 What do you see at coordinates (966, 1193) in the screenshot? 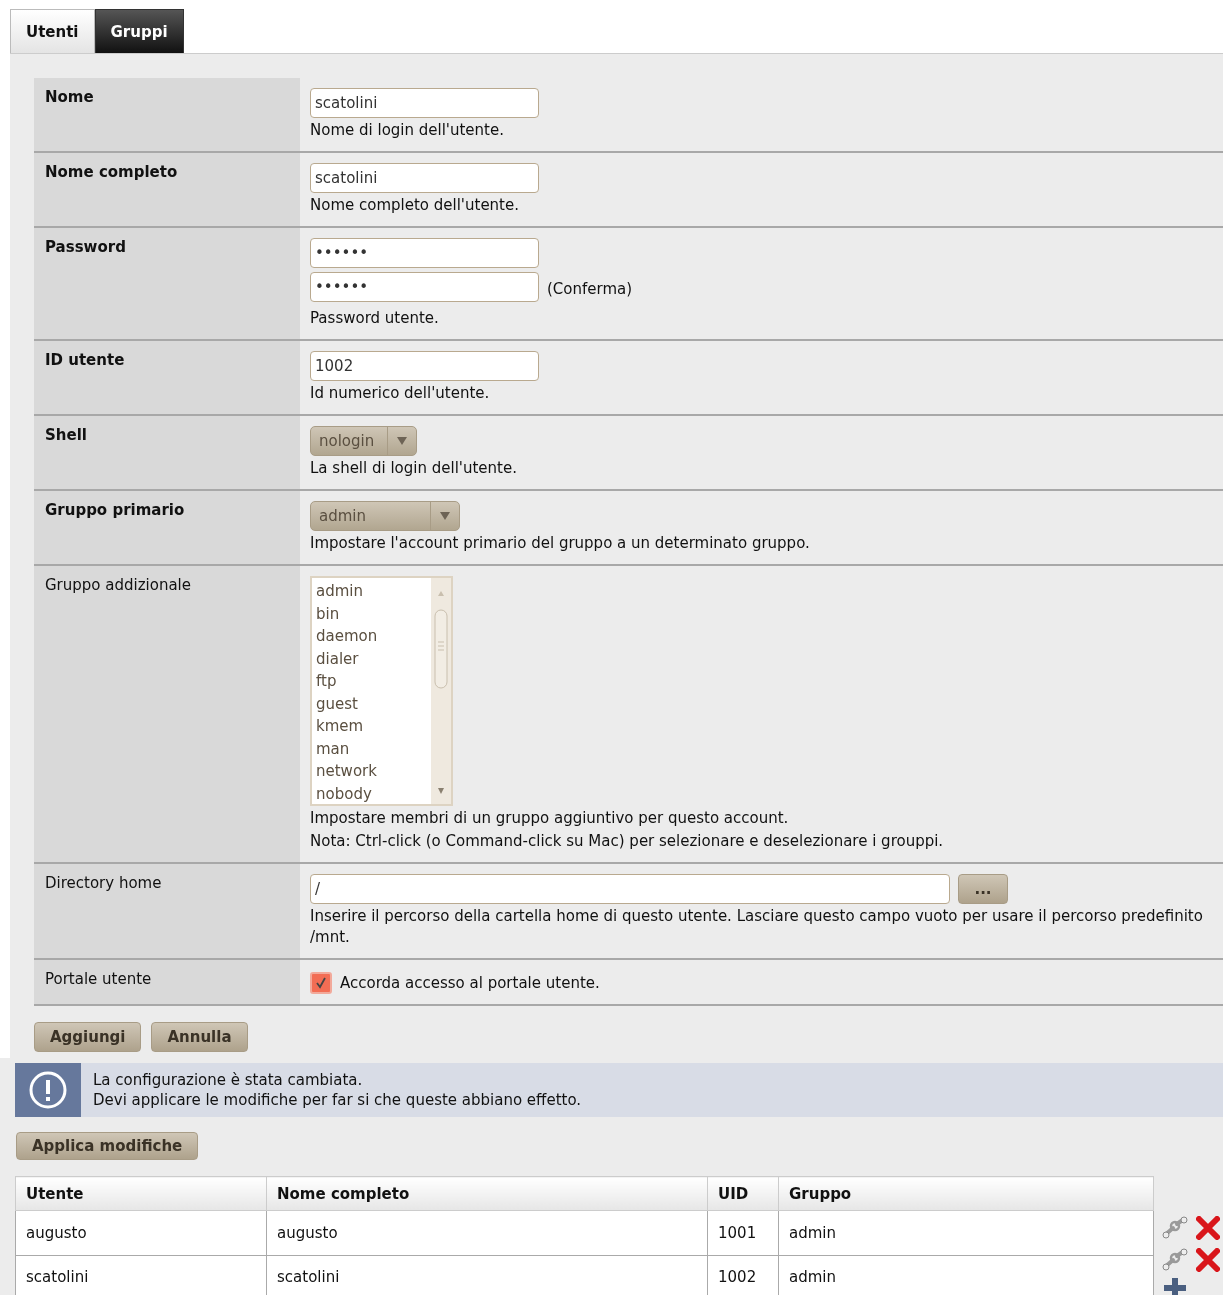
I see `column-header: Gruppo` at bounding box center [966, 1193].